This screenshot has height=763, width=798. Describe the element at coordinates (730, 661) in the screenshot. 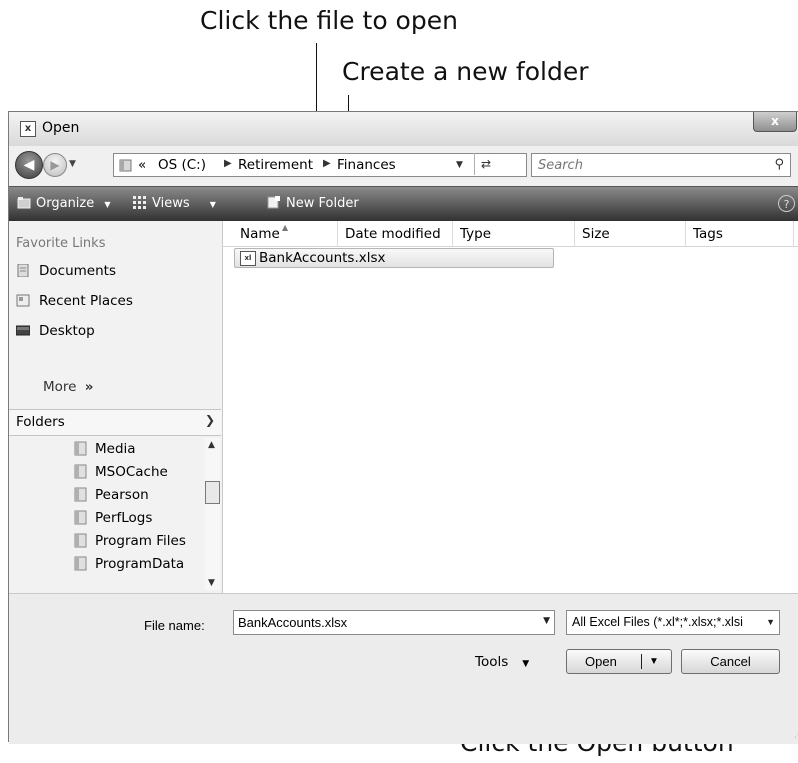

I see `cancel-button: Cancel` at that location.